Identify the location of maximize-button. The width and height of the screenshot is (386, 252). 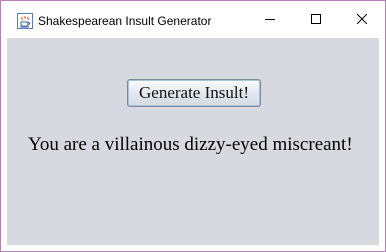
(316, 19).